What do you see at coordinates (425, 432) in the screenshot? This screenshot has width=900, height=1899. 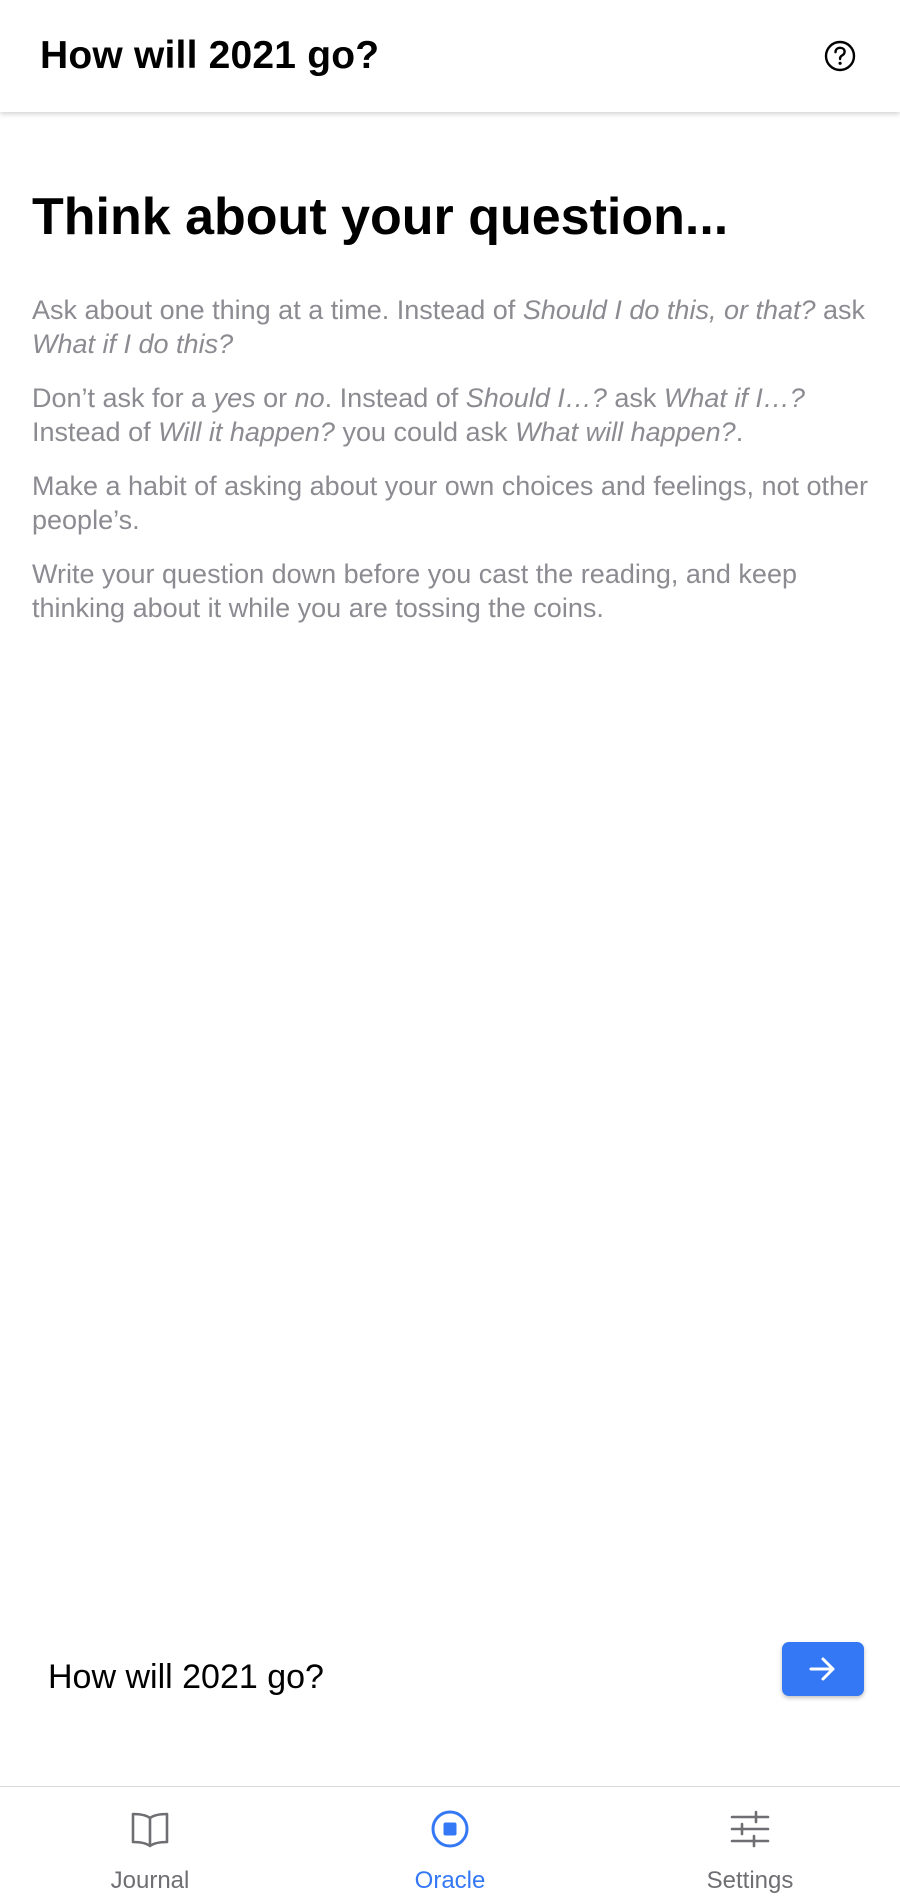 I see `tip-text: you could ask` at bounding box center [425, 432].